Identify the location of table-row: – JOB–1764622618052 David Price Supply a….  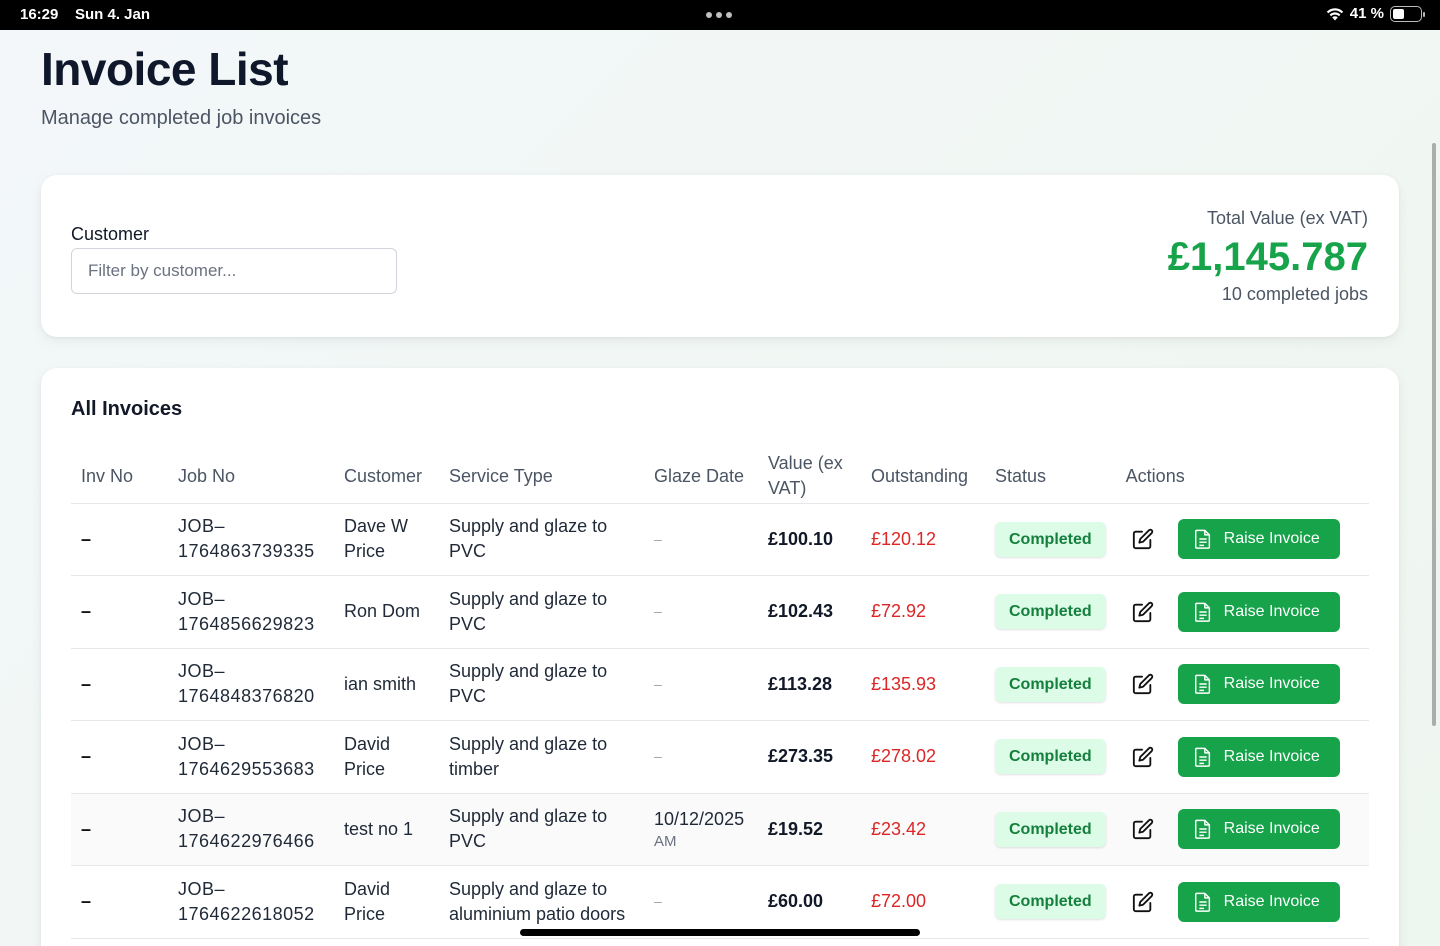
(720, 902).